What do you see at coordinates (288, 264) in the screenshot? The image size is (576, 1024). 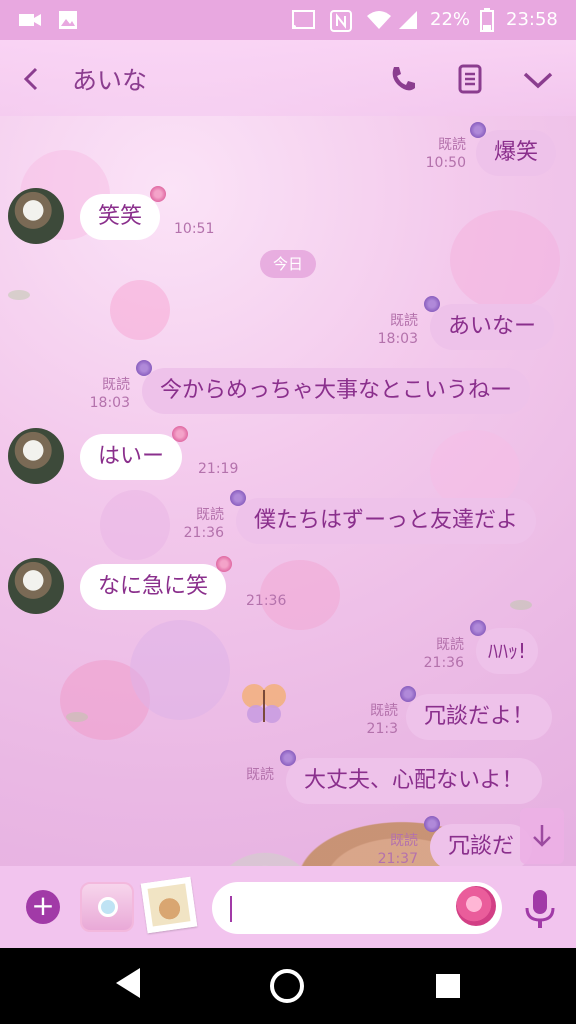 I see `date-divider: 今日` at bounding box center [288, 264].